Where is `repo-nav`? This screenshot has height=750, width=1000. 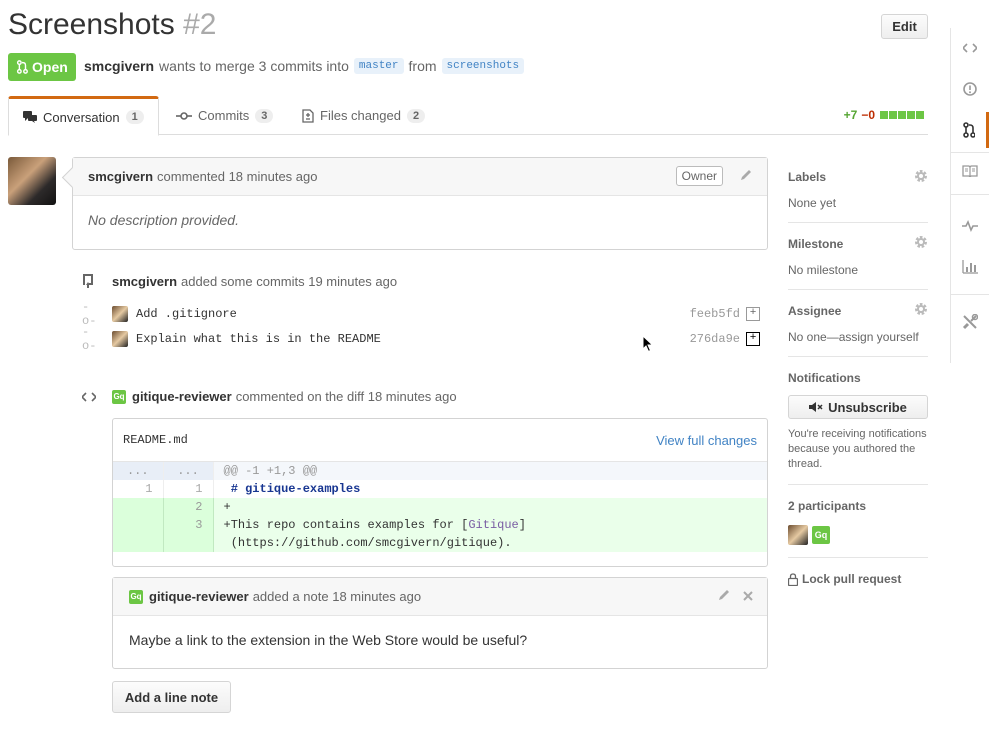
repo-nav is located at coordinates (969, 195).